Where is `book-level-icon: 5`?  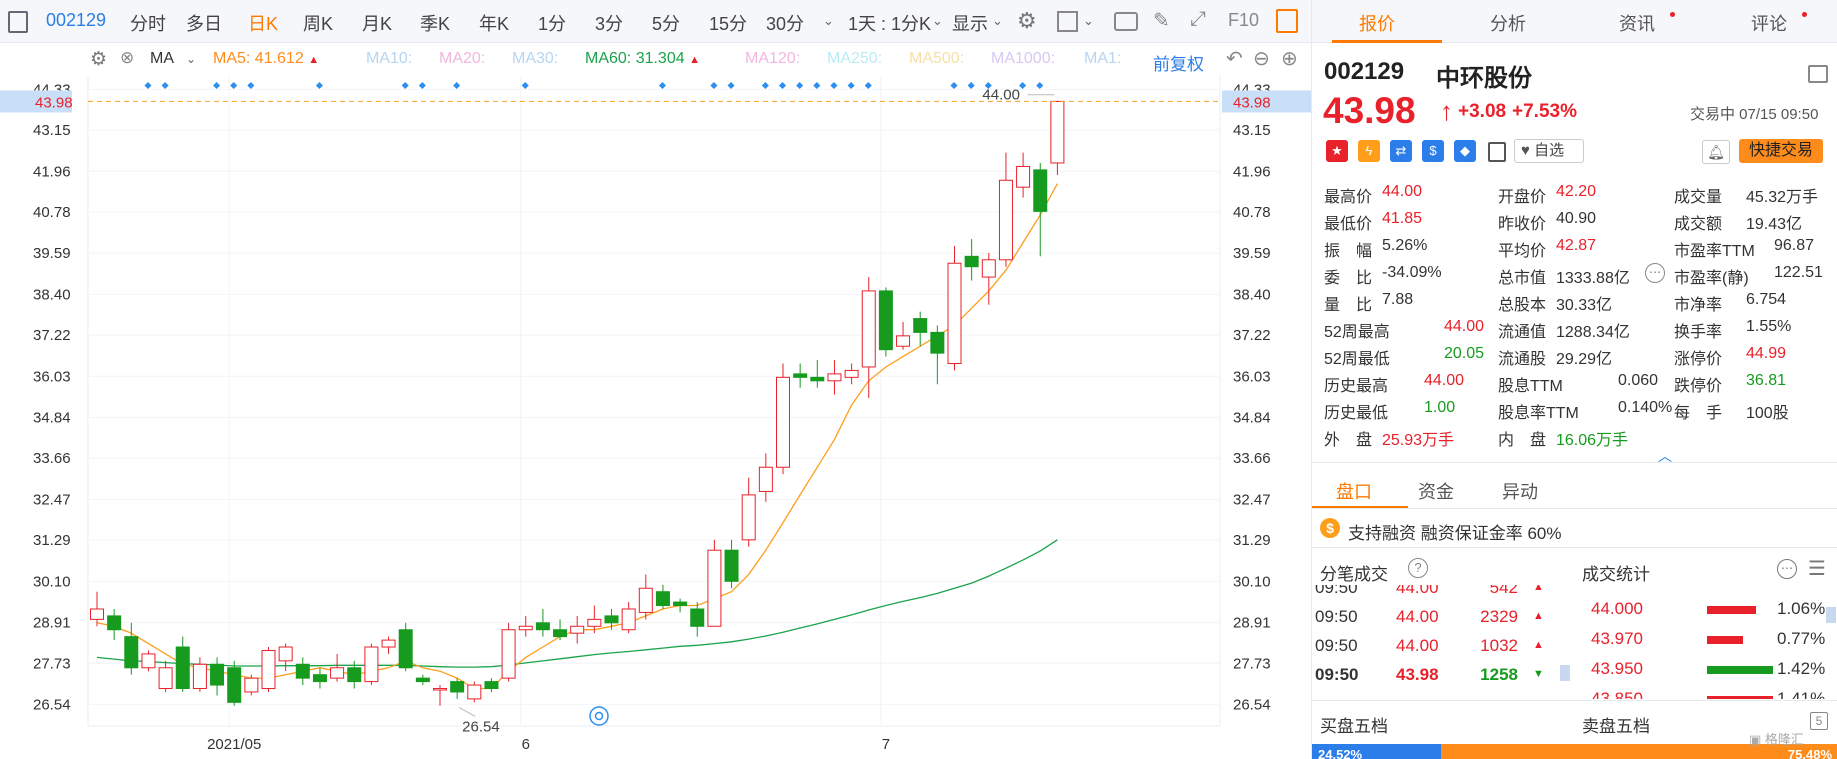
book-level-icon: 5 is located at coordinates (1819, 721).